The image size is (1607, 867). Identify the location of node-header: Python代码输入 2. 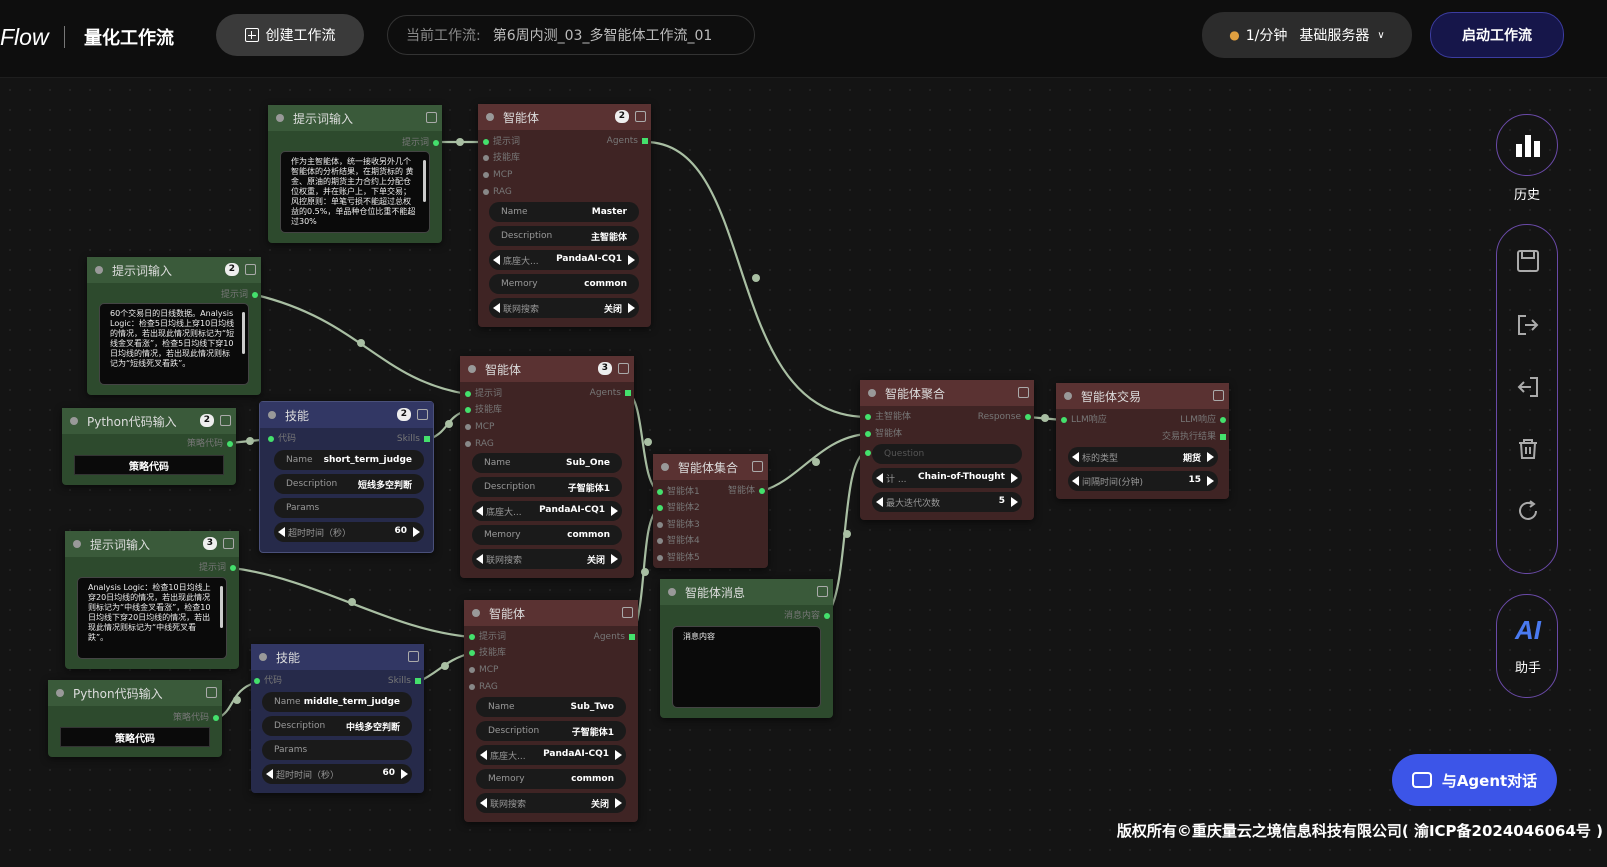
(149, 421).